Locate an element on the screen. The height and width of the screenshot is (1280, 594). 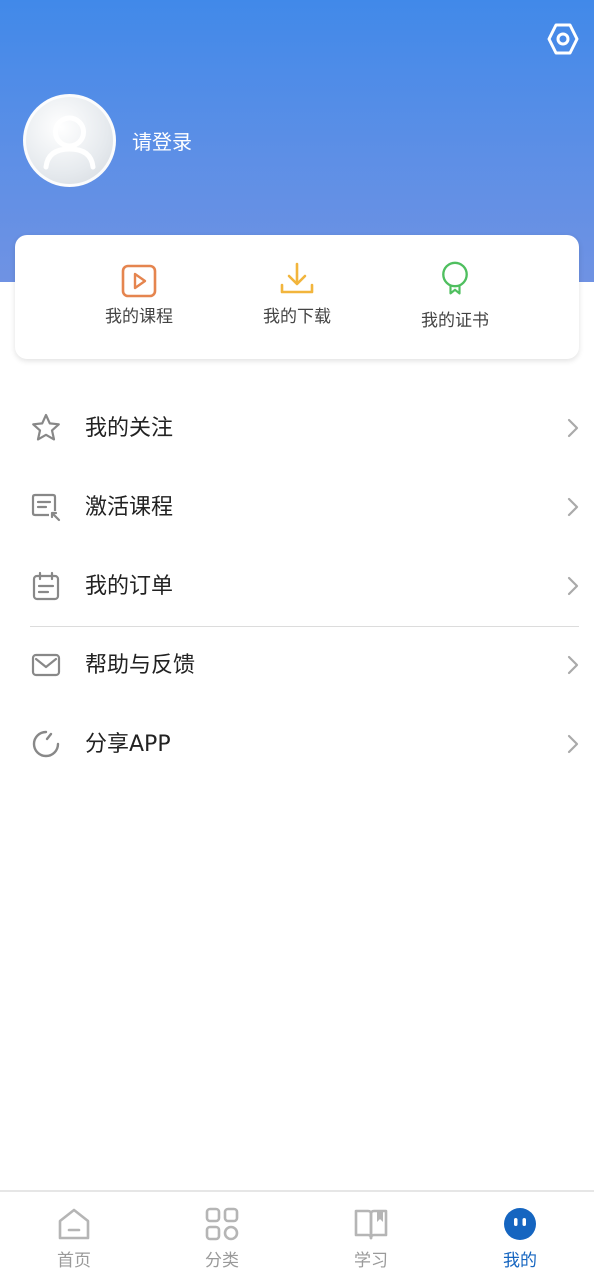
profile-face-icon is located at coordinates (520, 1224).